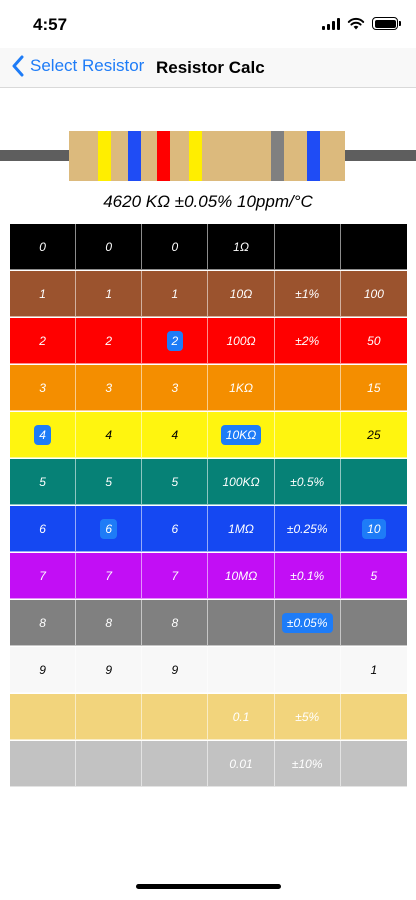 The width and height of the screenshot is (416, 900). I want to click on cell-blue-digit2: 6, so click(109, 529).